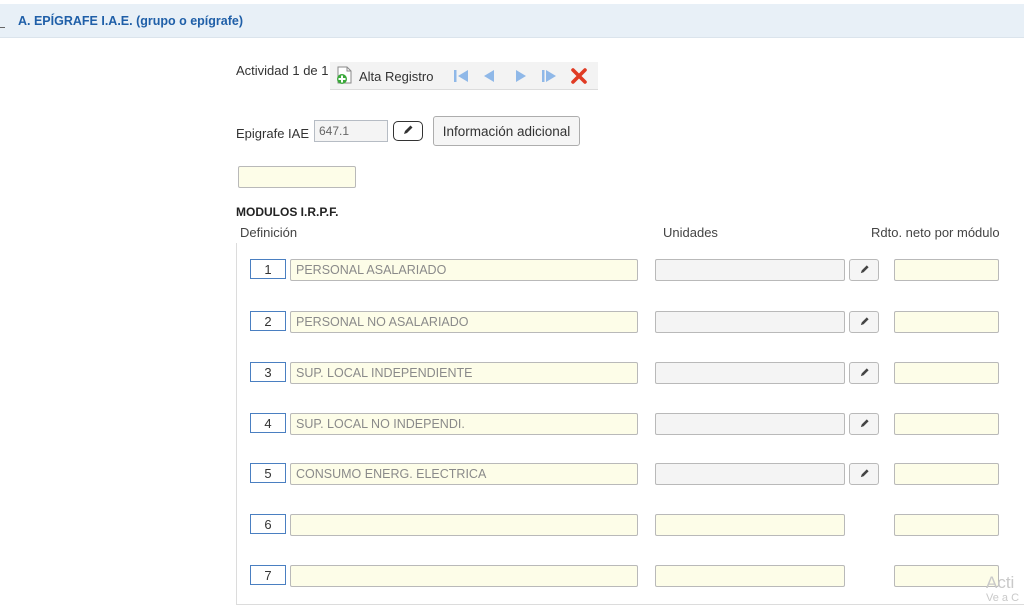 The image size is (1024, 615). What do you see at coordinates (269, 232) in the screenshot?
I see `col-header-definicion: Definición` at bounding box center [269, 232].